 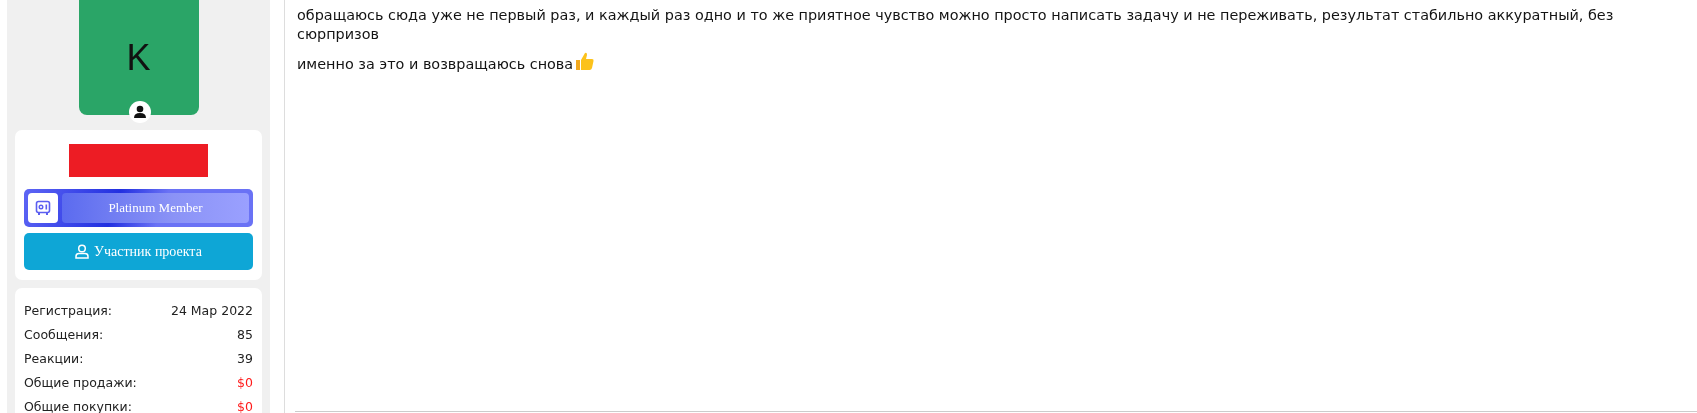 What do you see at coordinates (956, 25) in the screenshot?
I see `message-text: обращаюсь сюда уже не первый раз, и каждый раз одно и то же приятное чувство можно просто написать задачу и не переживать, результат стабильно аккуратный, без сюрпризов` at bounding box center [956, 25].